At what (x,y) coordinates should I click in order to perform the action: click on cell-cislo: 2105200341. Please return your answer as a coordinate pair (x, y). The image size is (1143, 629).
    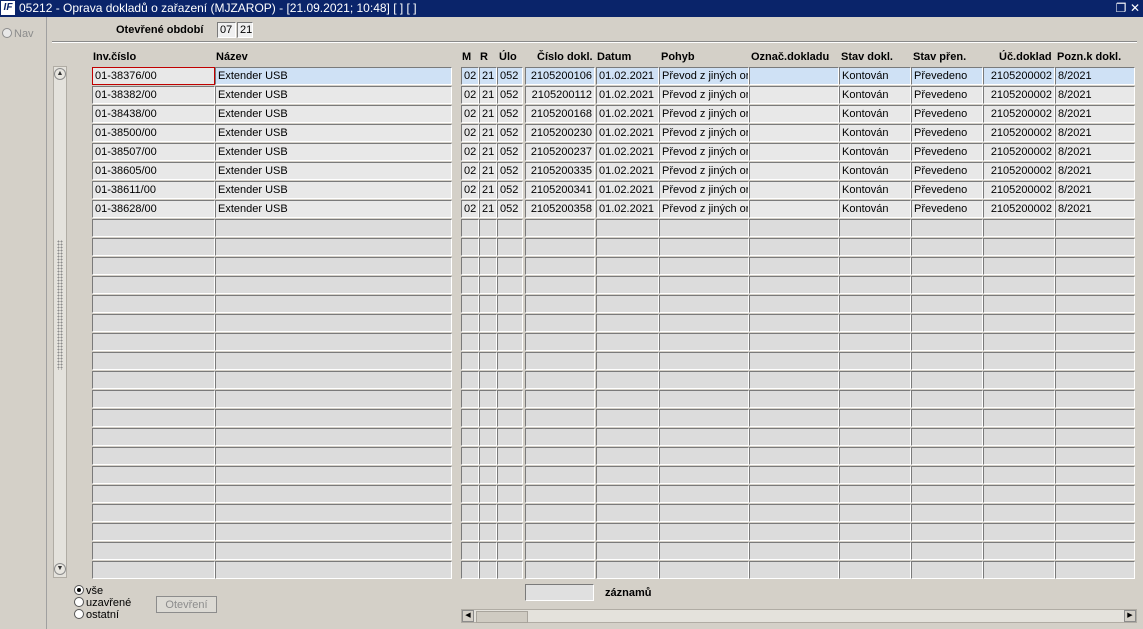
    Looking at the image, I should click on (560, 190).